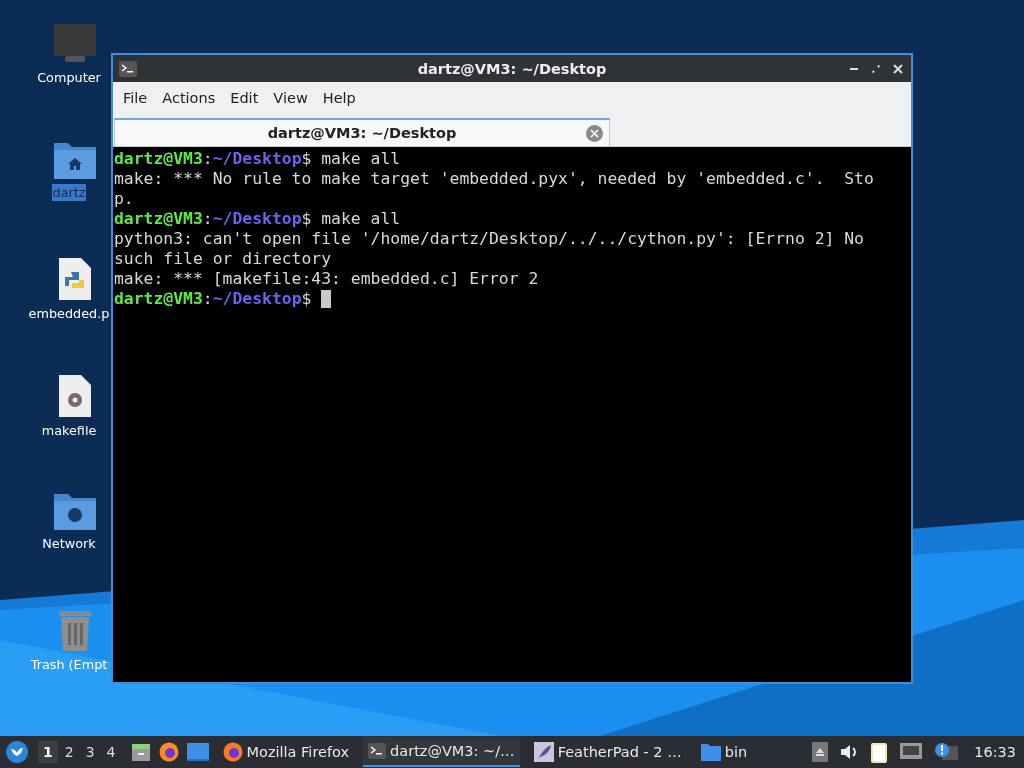 The image size is (1024, 768). What do you see at coordinates (140, 752) in the screenshot?
I see `file-cabinet-icon` at bounding box center [140, 752].